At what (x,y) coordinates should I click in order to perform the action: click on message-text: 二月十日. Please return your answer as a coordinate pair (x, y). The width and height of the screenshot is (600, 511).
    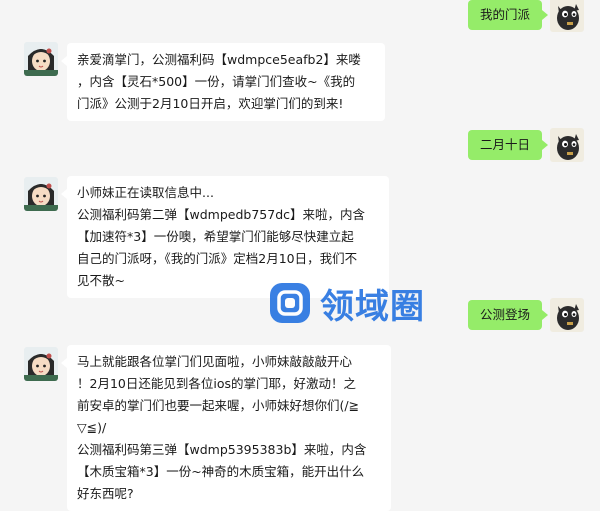
    Looking at the image, I should click on (505, 144).